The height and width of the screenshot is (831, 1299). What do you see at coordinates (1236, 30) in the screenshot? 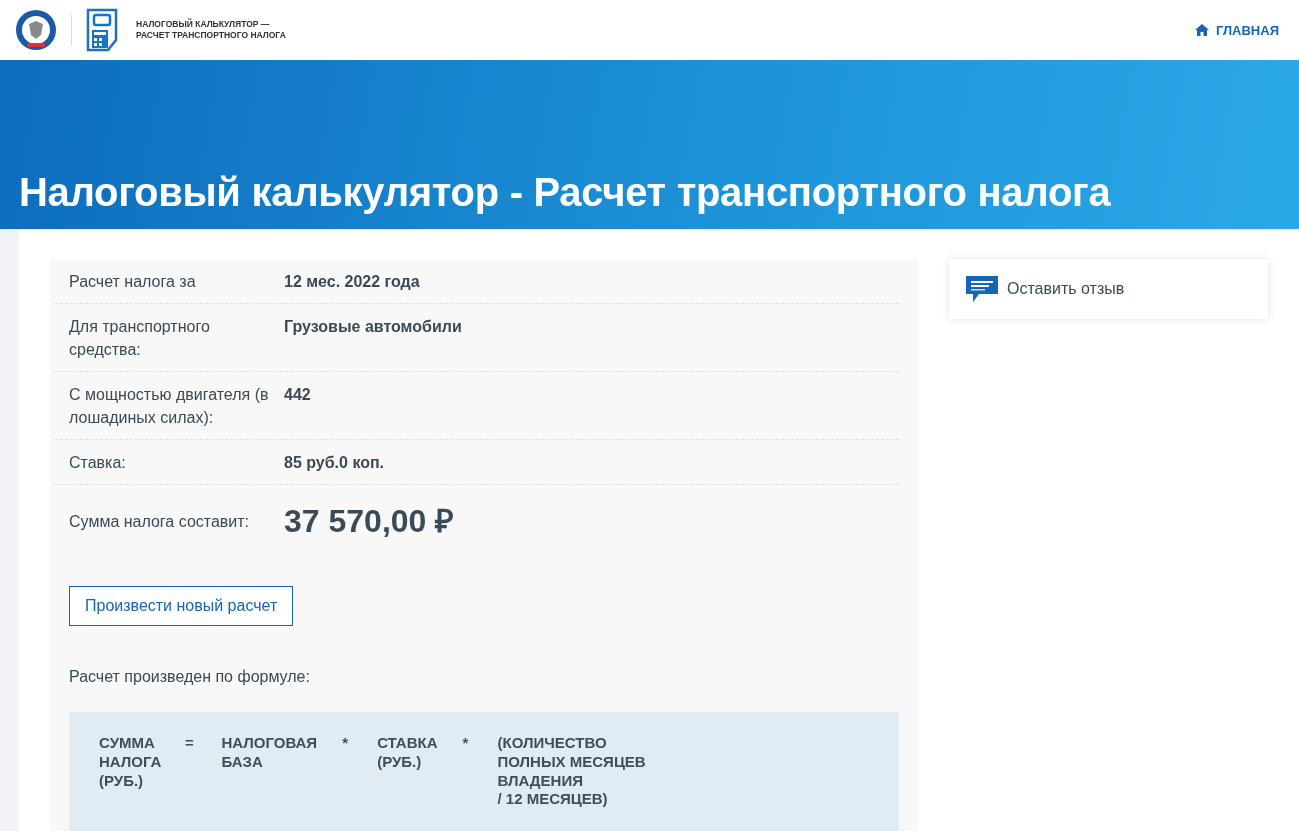
I see `home-link: ГЛАВНАЯ` at bounding box center [1236, 30].